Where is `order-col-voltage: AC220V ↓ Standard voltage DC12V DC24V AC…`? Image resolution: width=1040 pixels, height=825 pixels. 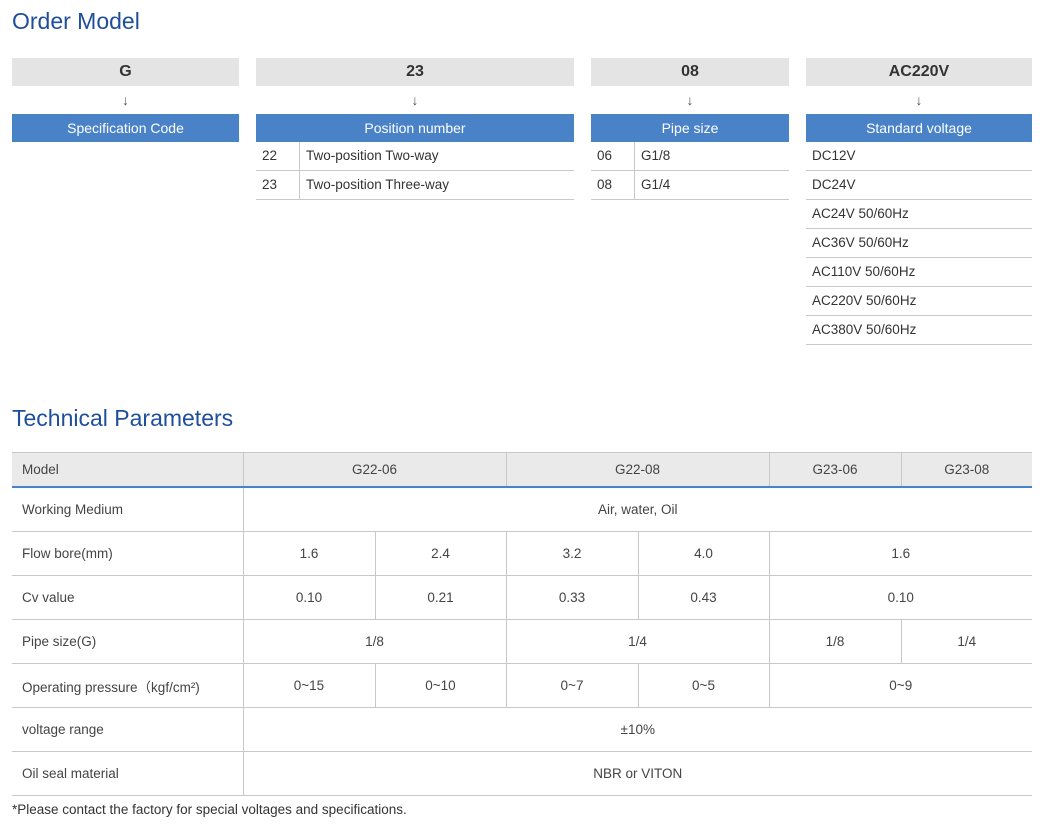 order-col-voltage: AC220V ↓ Standard voltage DC12V DC24V AC… is located at coordinates (919, 201).